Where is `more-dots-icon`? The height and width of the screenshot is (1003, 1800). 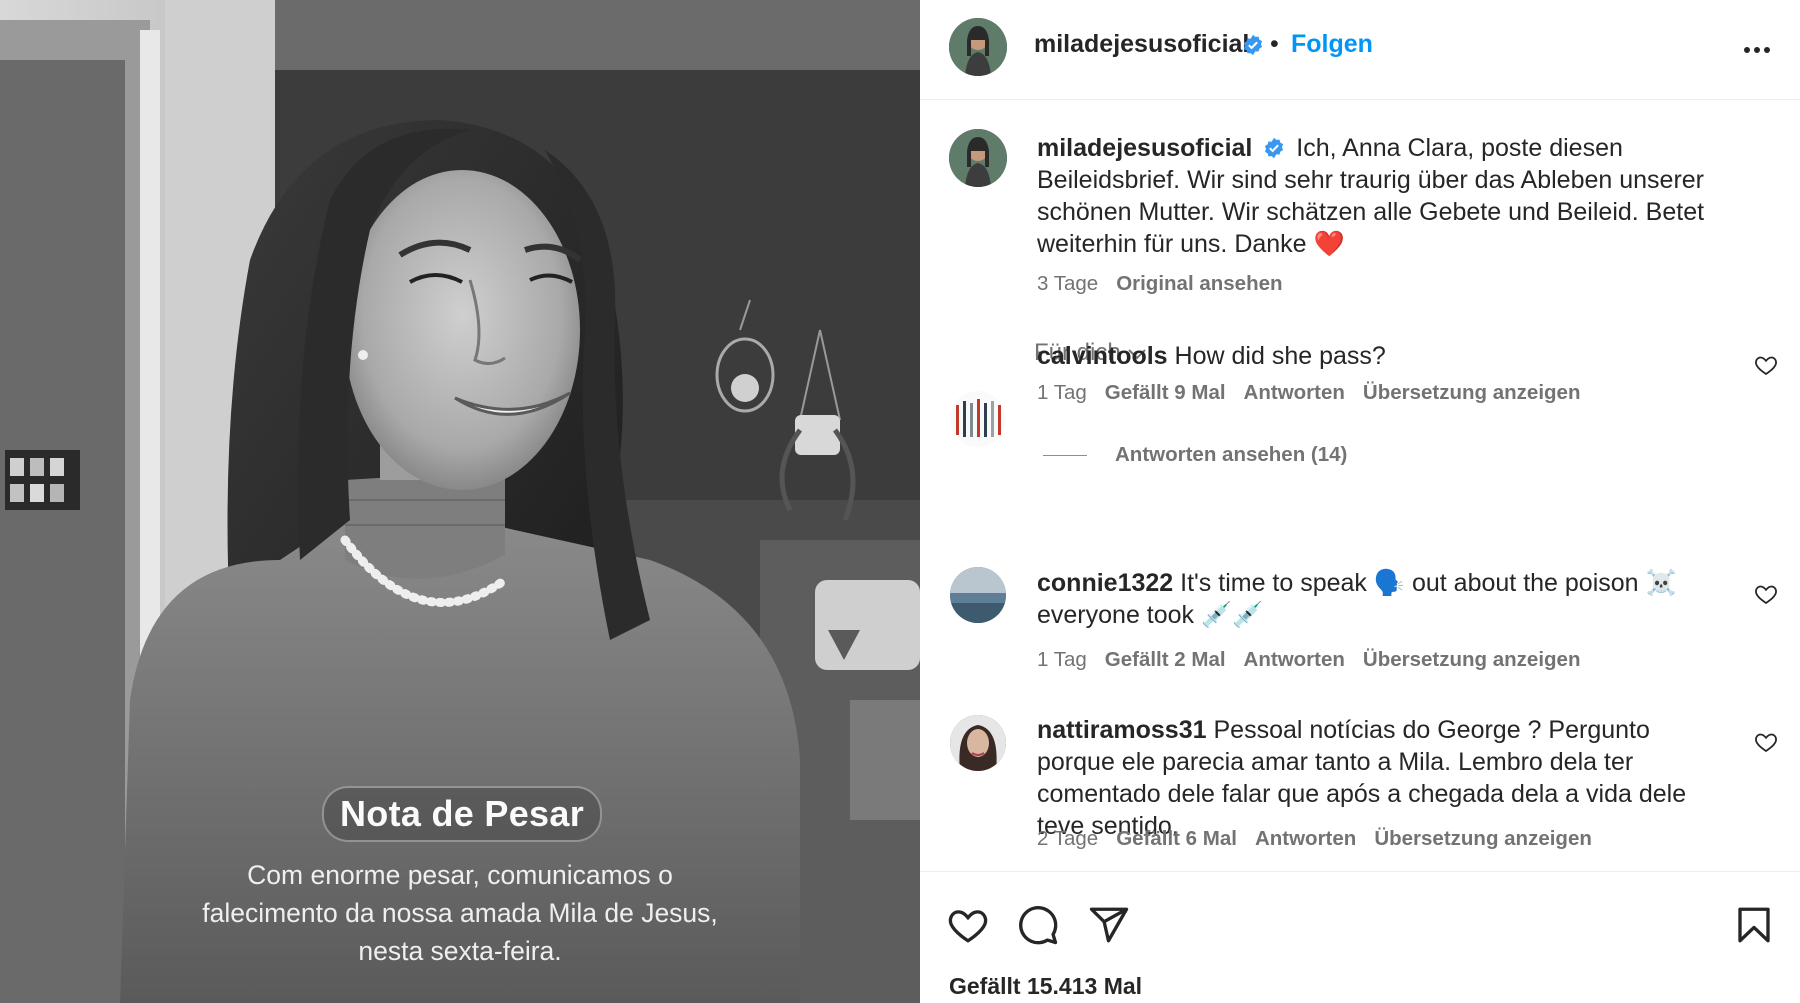 more-dots-icon is located at coordinates (1757, 50).